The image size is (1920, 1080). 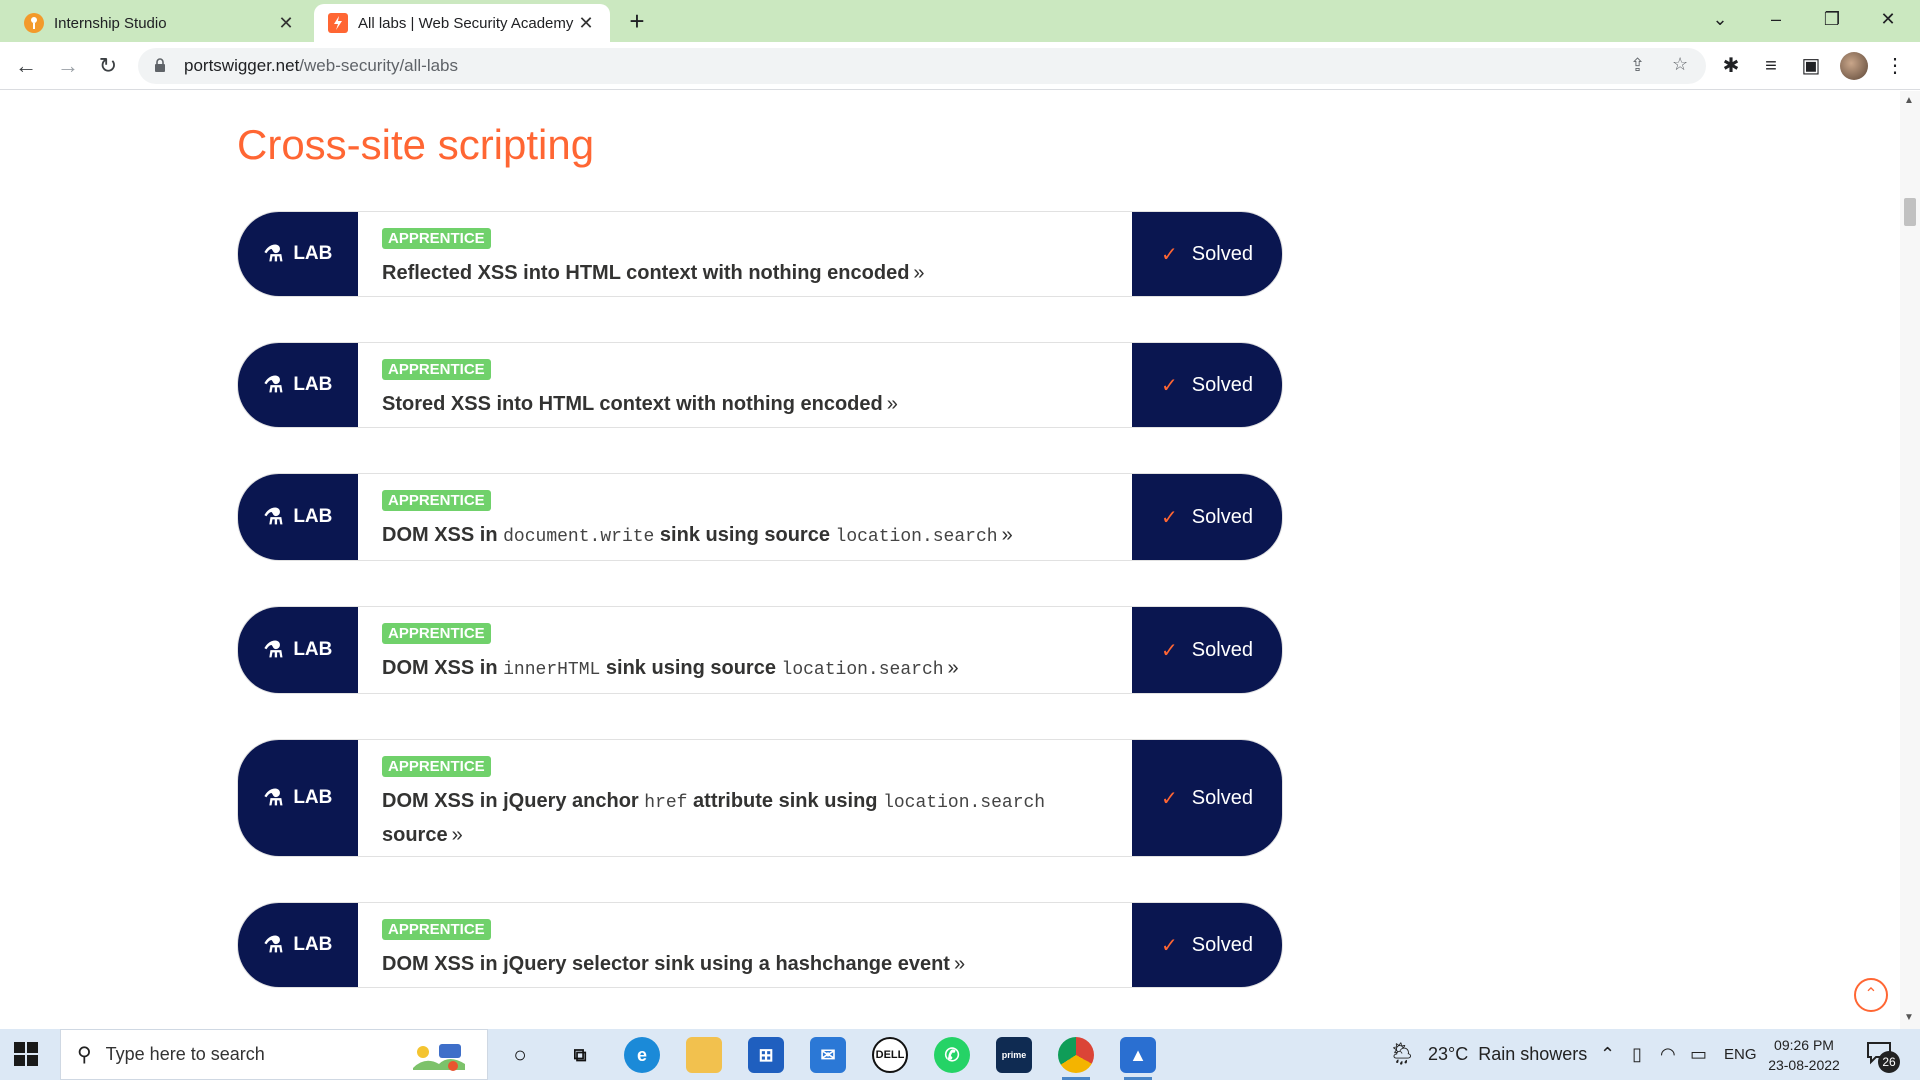 I want to click on tab-all-labs: All labs | Web Security Academy ✕, so click(x=462, y=23).